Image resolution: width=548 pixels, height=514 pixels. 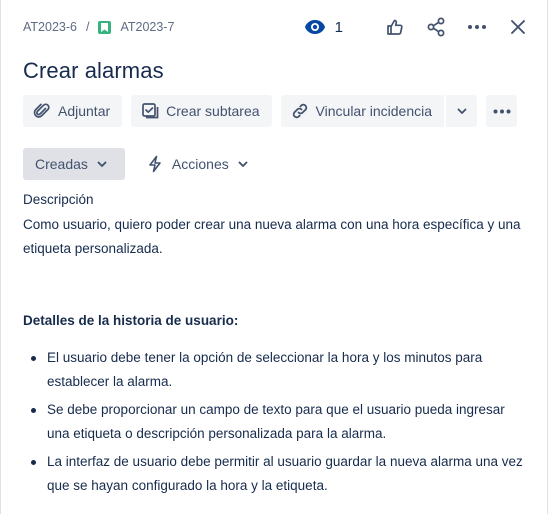 I want to click on breadcrumb-current-link: AT2023-7, so click(x=147, y=27).